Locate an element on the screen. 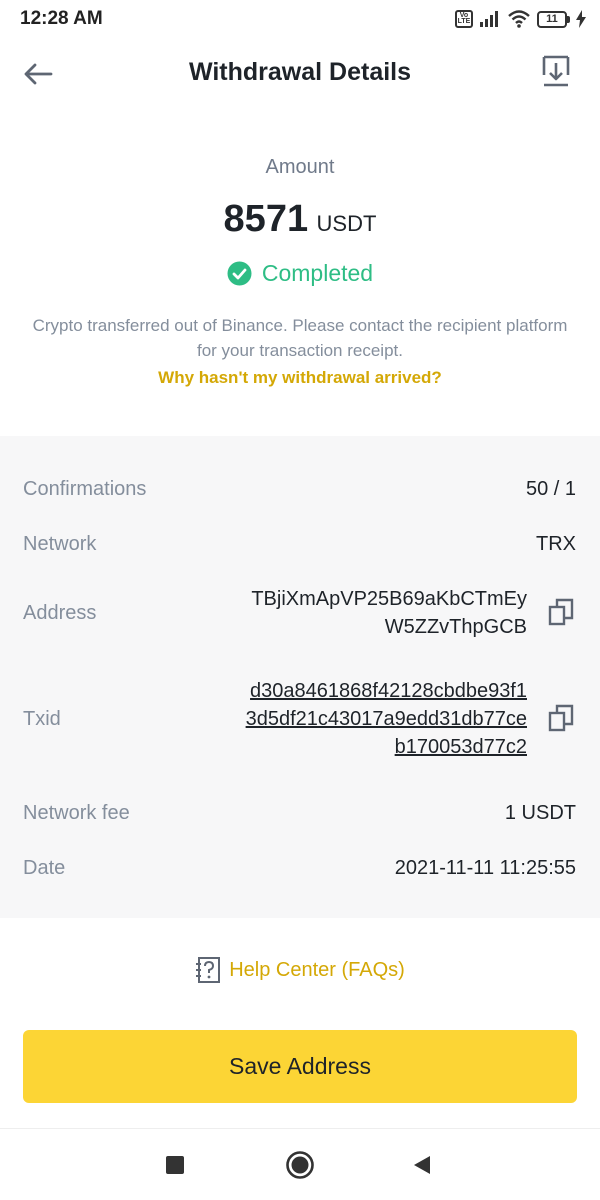 The width and height of the screenshot is (600, 1200). address-value: TBjiXmApVP25B69aKbCTmEy W5ZZvThpGCB is located at coordinates (389, 613).